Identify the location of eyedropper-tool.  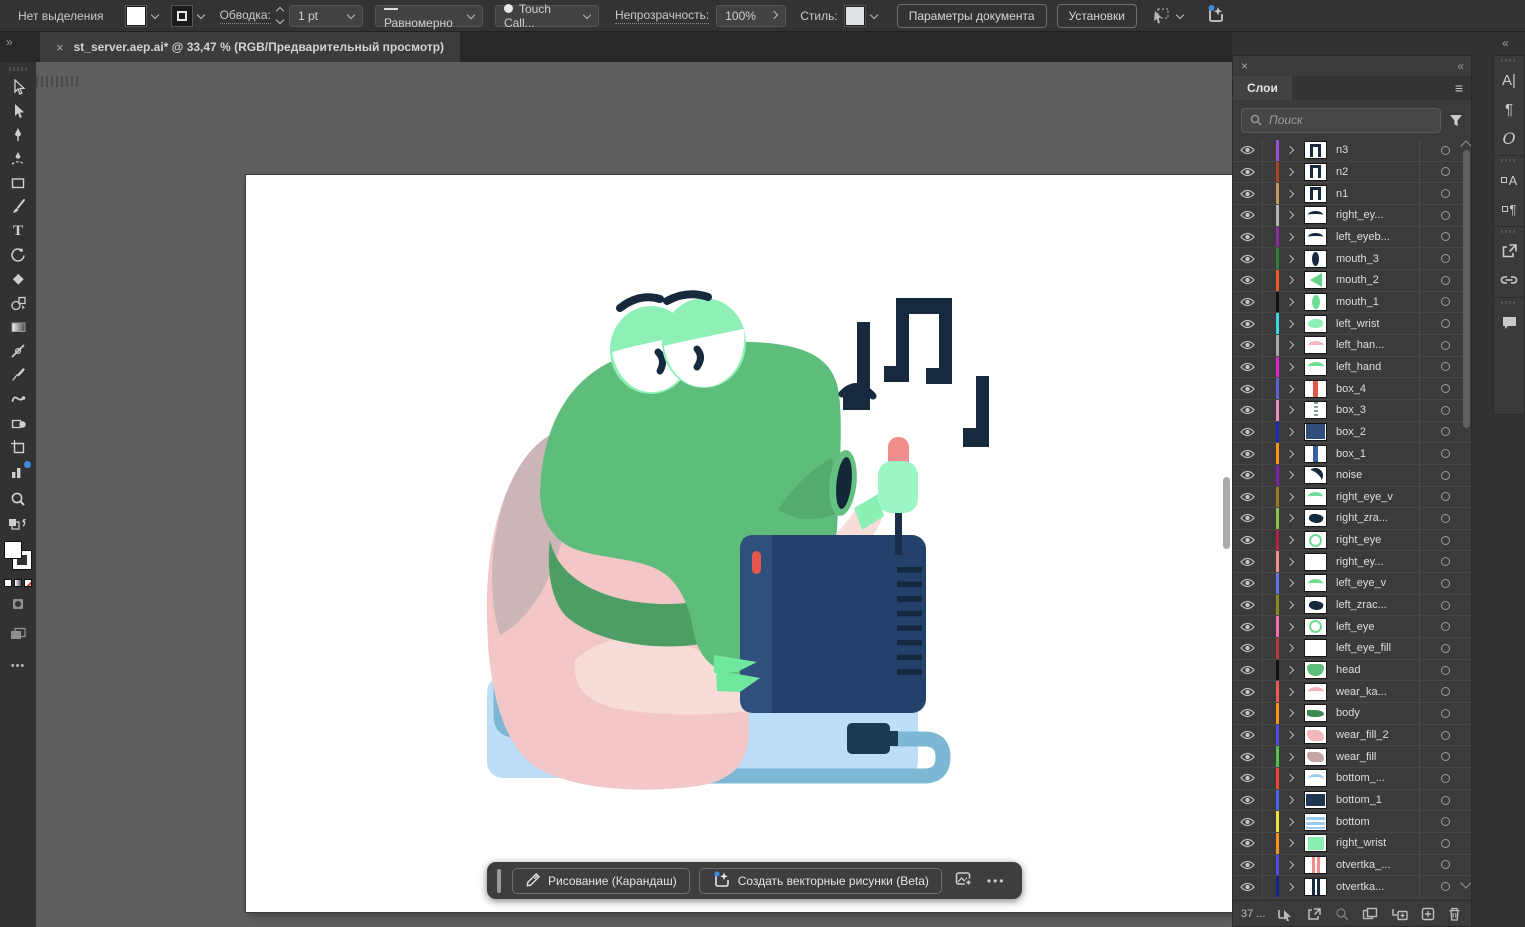
(18, 375).